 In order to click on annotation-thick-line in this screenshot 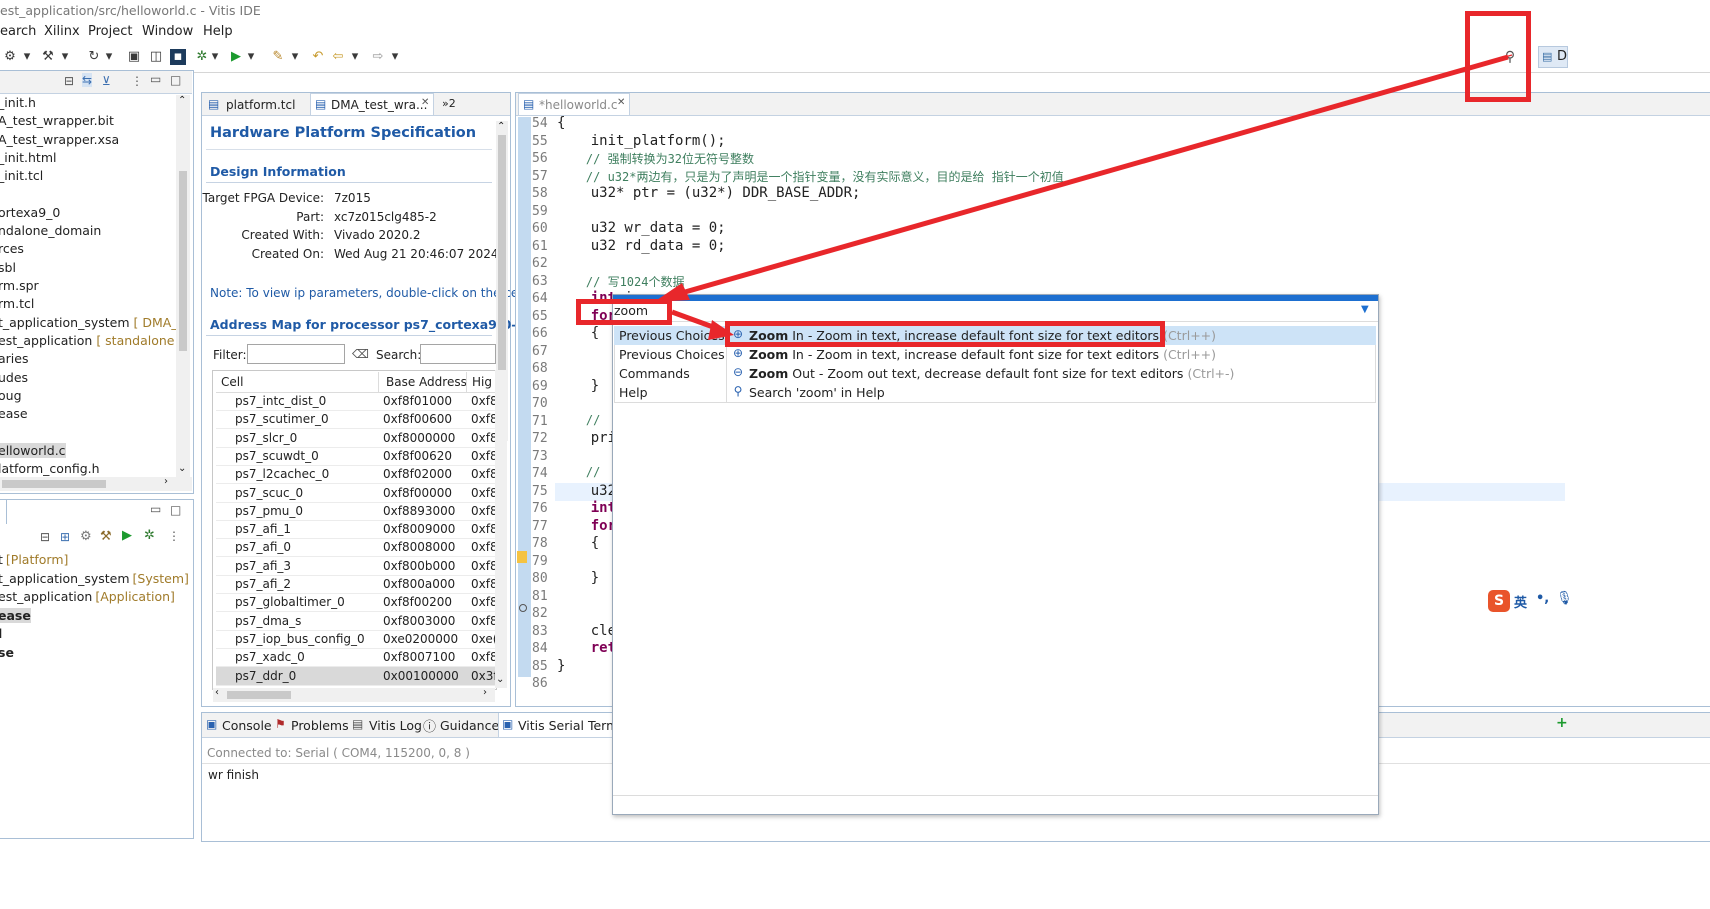, I will do `click(1086, 177)`.